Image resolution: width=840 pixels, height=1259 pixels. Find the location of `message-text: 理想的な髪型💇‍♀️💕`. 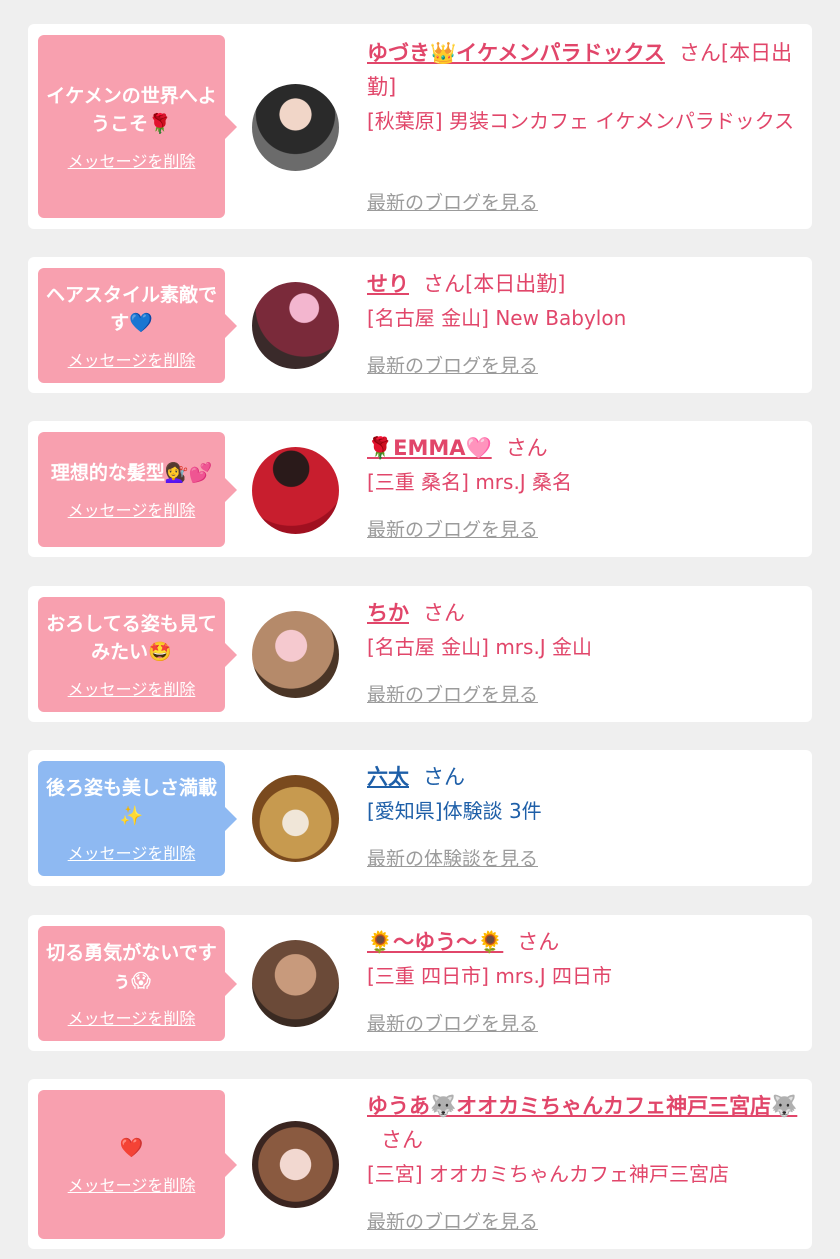

message-text: 理想的な髪型💇‍♀️💕 is located at coordinates (131, 472).